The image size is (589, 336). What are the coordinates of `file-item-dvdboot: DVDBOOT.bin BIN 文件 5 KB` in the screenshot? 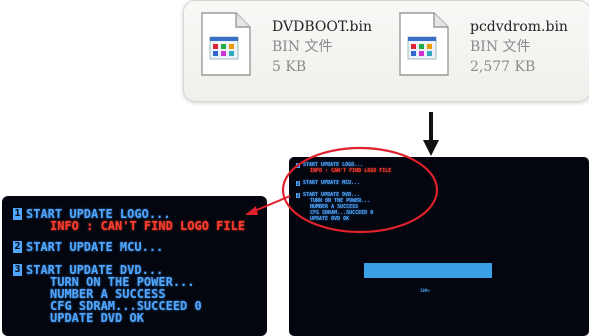 It's located at (298, 51).